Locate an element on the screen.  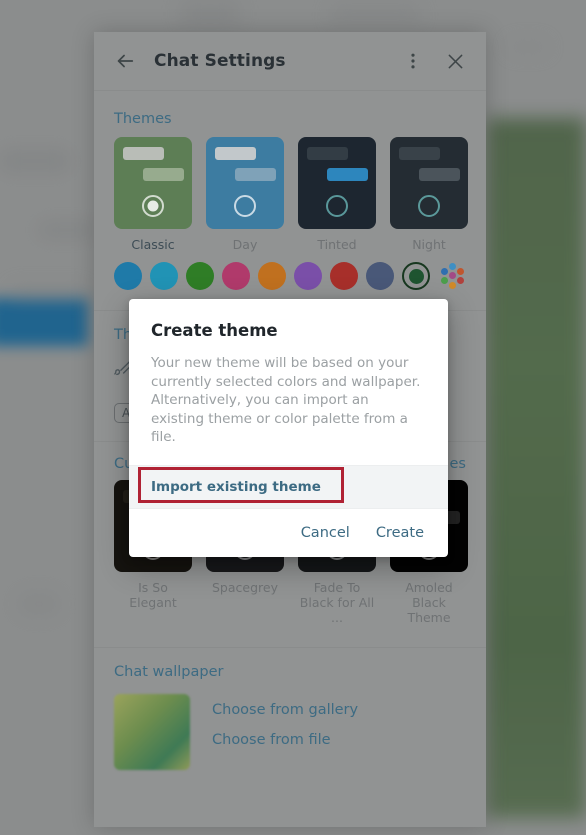
theme-card-label: Is So Elegant is located at coordinates (153, 595).